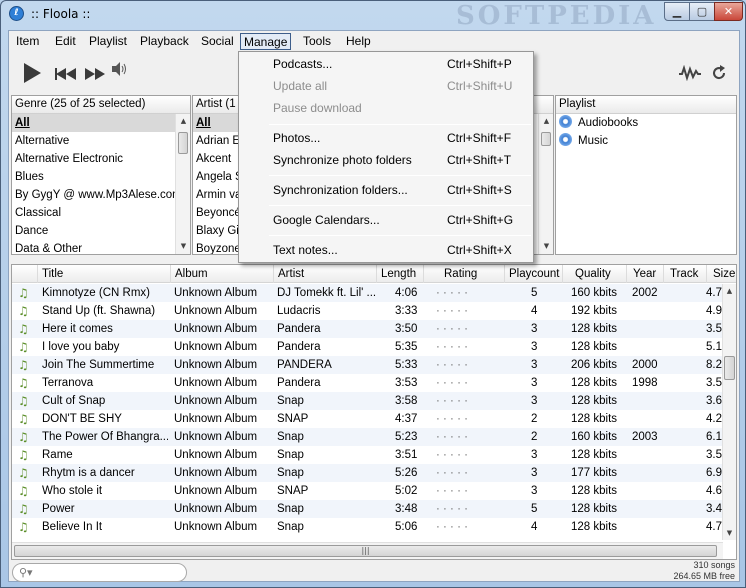  Describe the element at coordinates (464, 274) in the screenshot. I see `column-rating: Rating` at that location.